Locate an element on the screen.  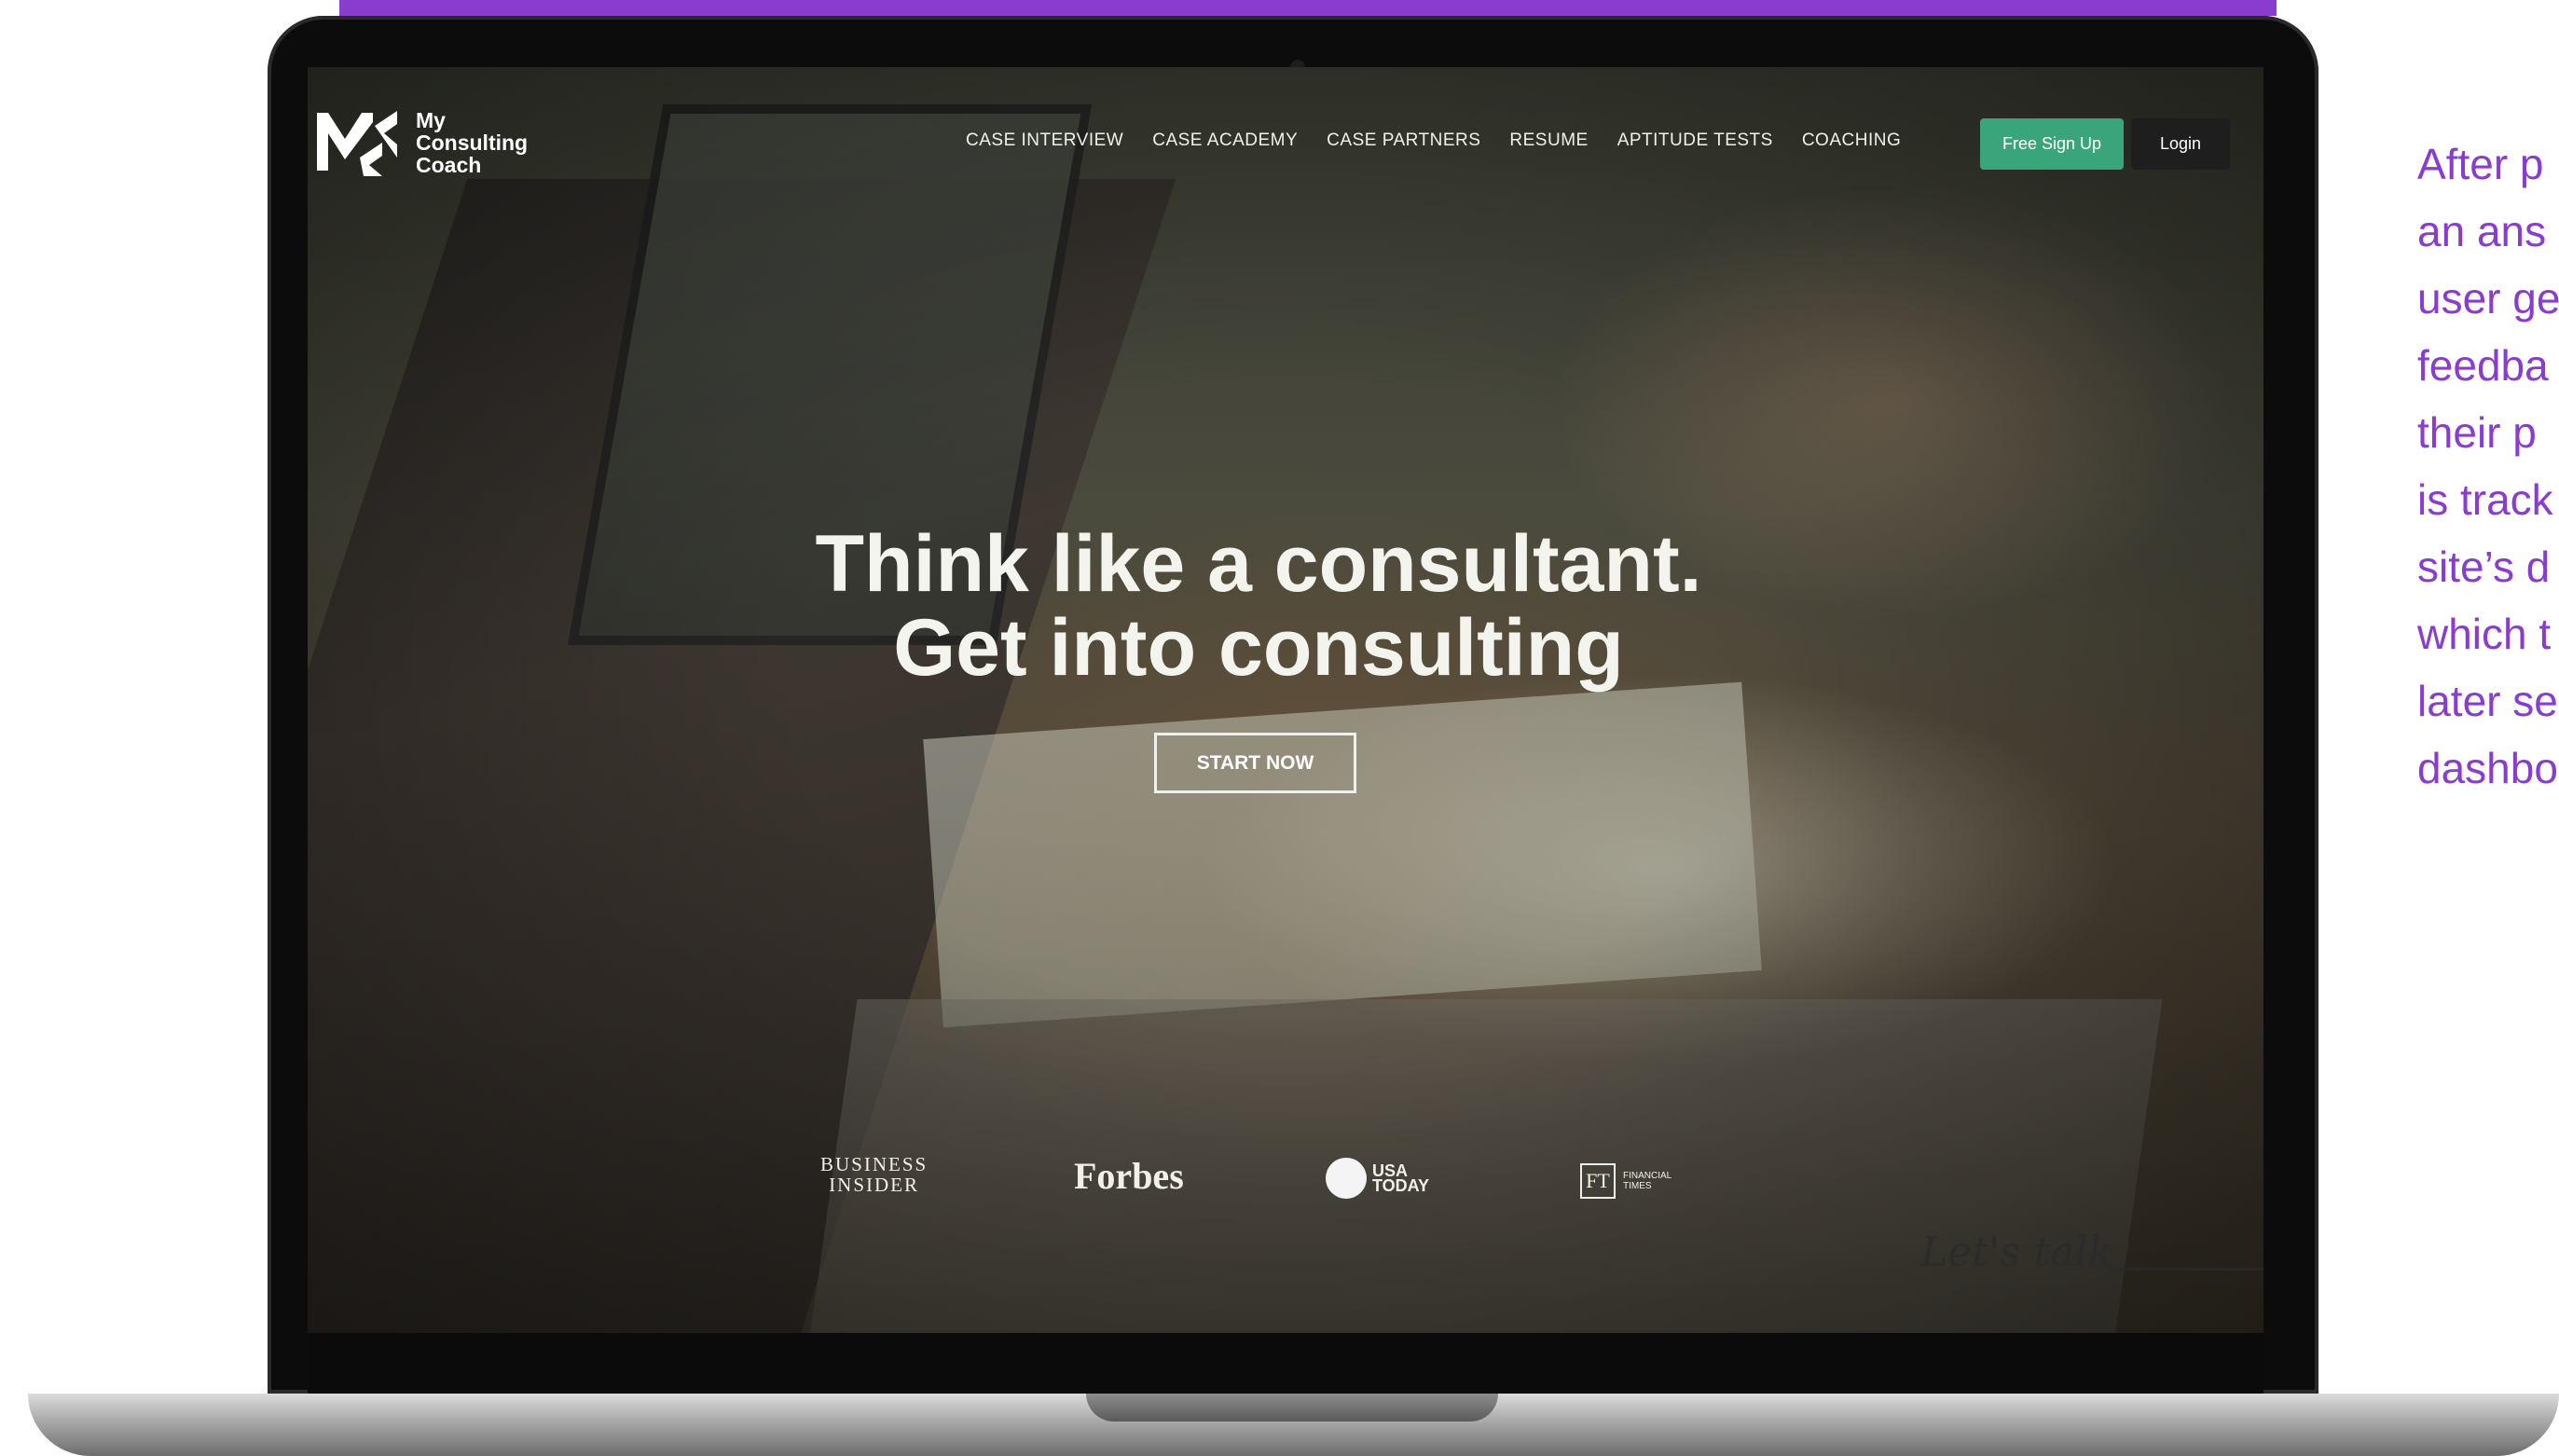
side-caption-line: later se is located at coordinates (2487, 701).